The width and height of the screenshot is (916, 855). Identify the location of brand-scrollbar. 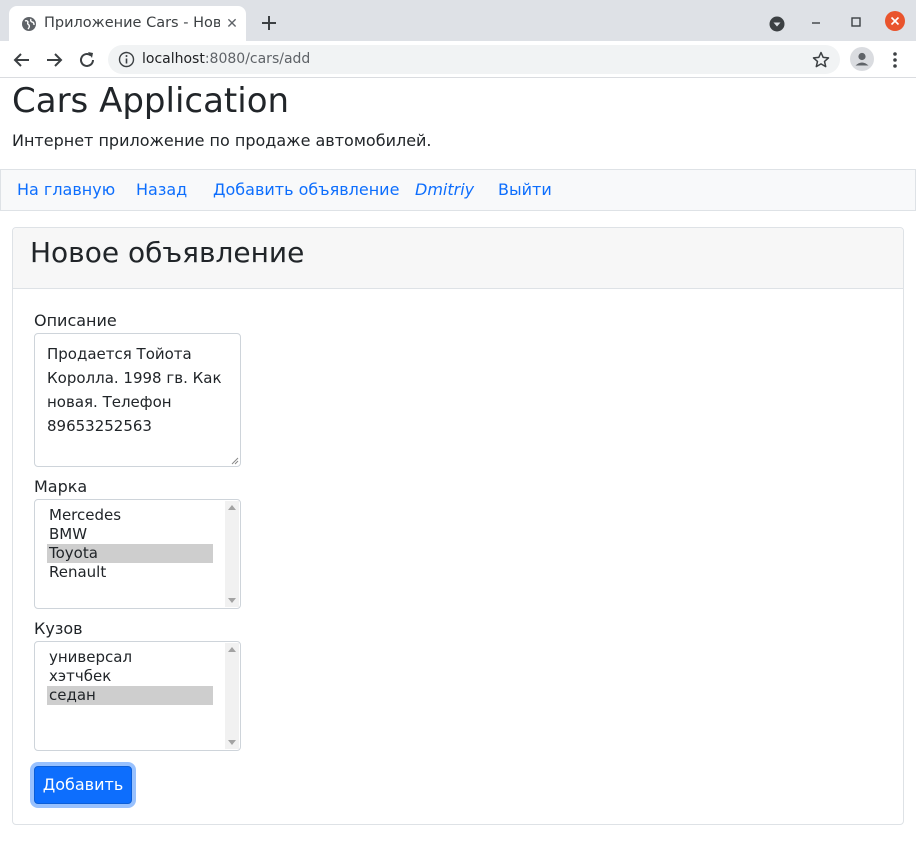
(232, 554).